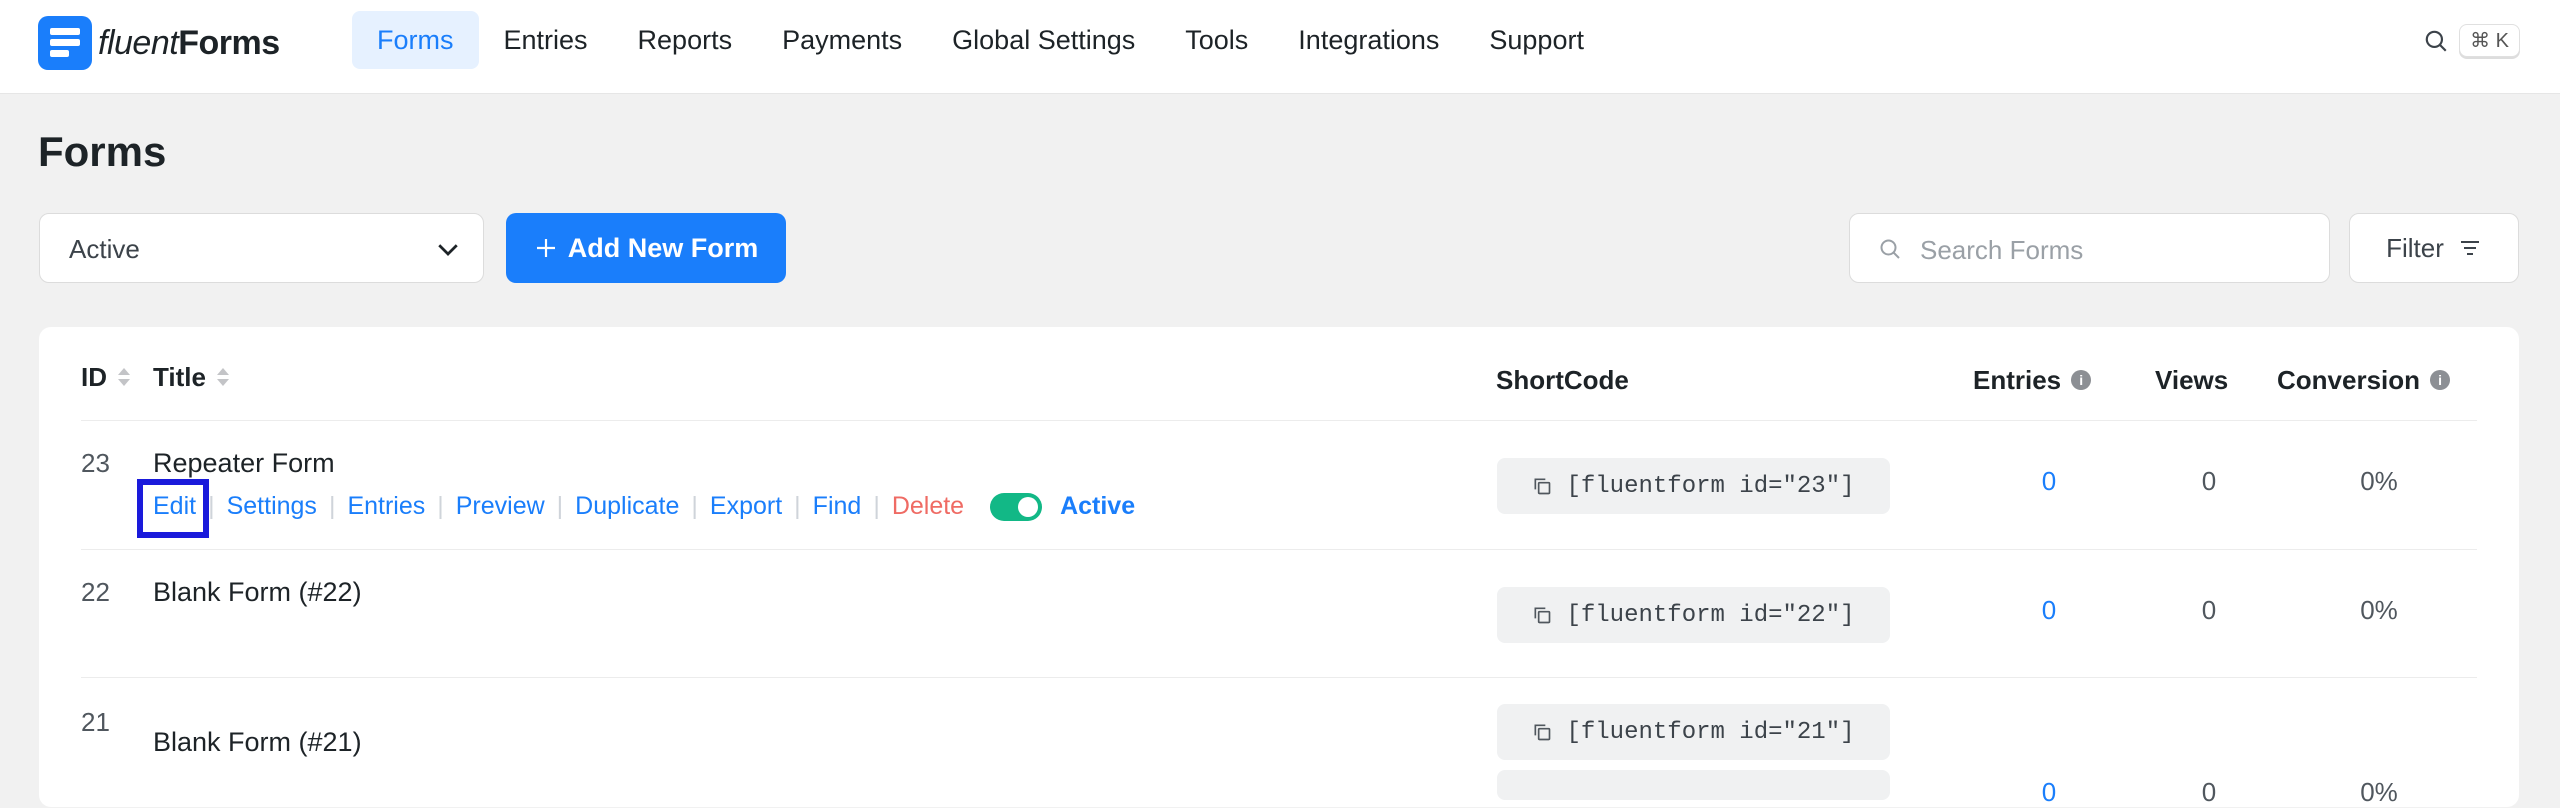 This screenshot has height=808, width=2560. Describe the element at coordinates (257, 592) in the screenshot. I see `form-title: Blank Form (#22)` at that location.